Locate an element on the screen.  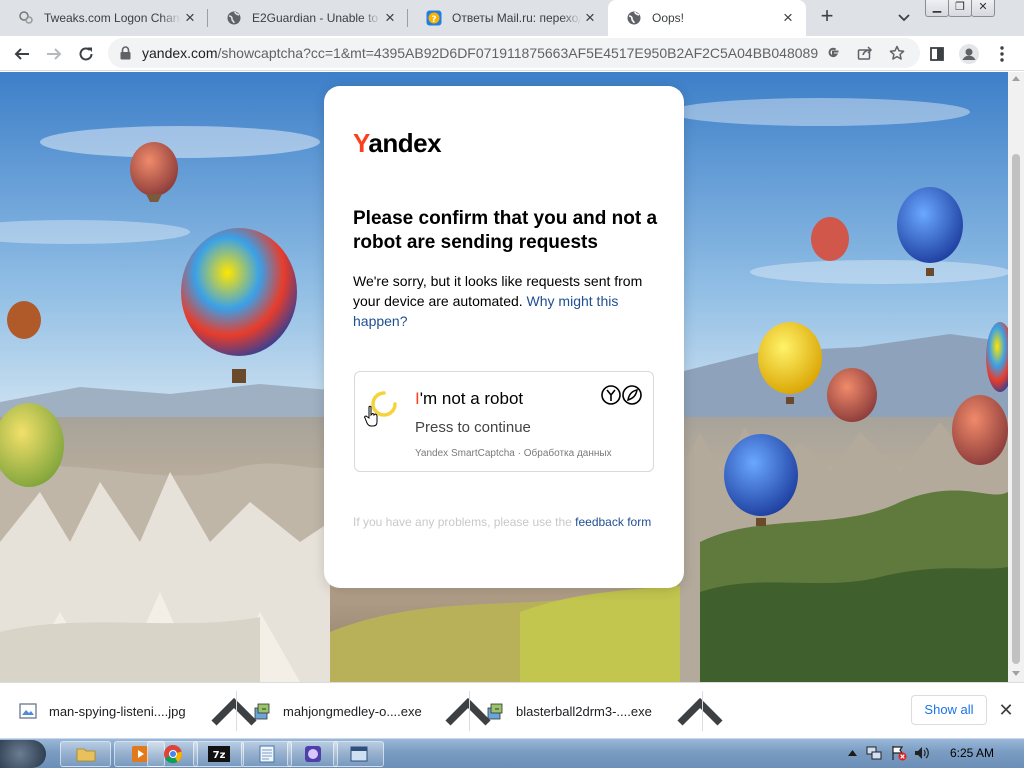
download-filename: mahjongmedley-o....exe is located at coordinates (352, 711).